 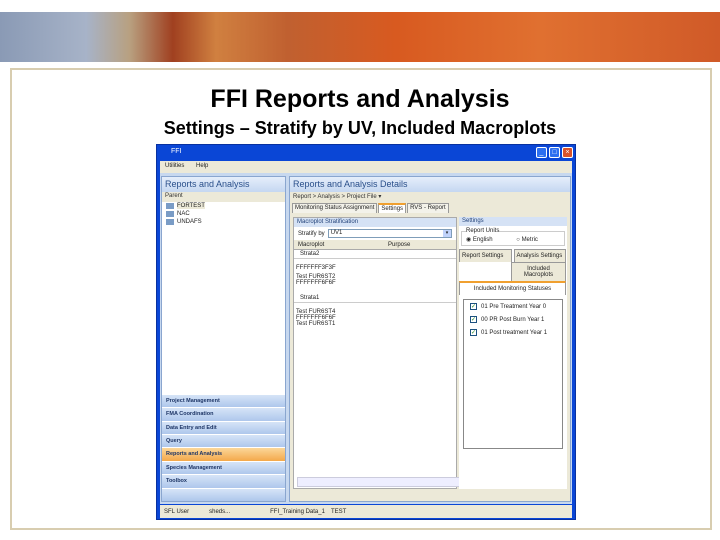 What do you see at coordinates (430, 197) in the screenshot?
I see `breadcrumb: Report > Analysis > Project File ▾` at bounding box center [430, 197].